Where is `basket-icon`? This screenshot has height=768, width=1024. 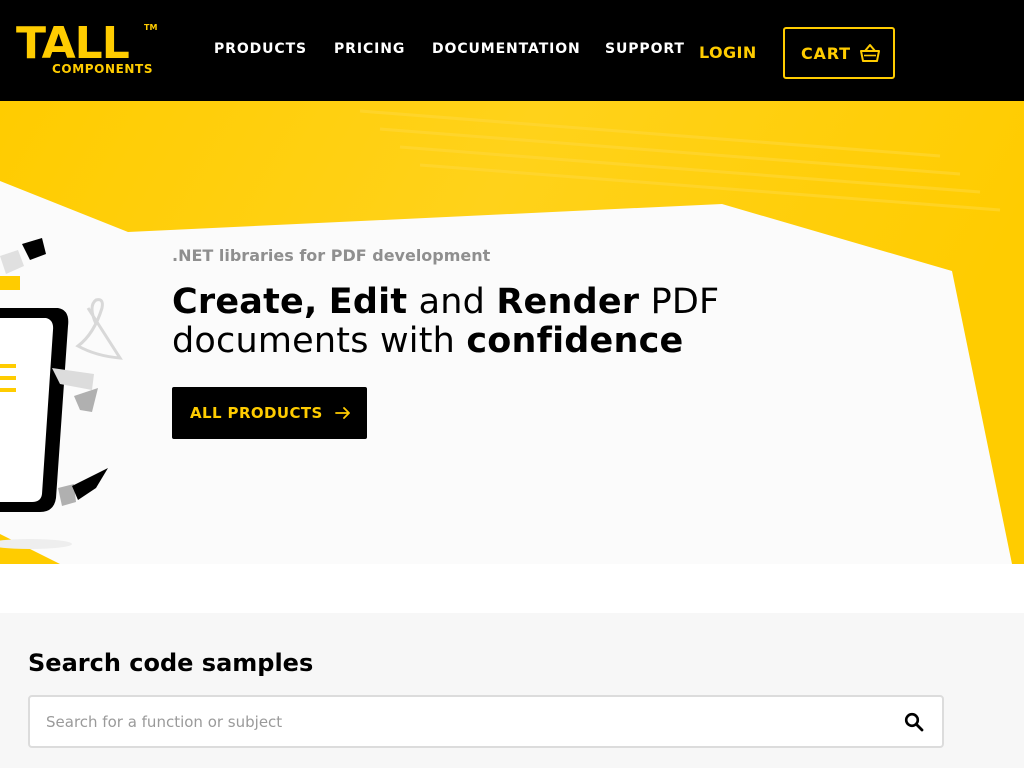
basket-icon is located at coordinates (869, 53).